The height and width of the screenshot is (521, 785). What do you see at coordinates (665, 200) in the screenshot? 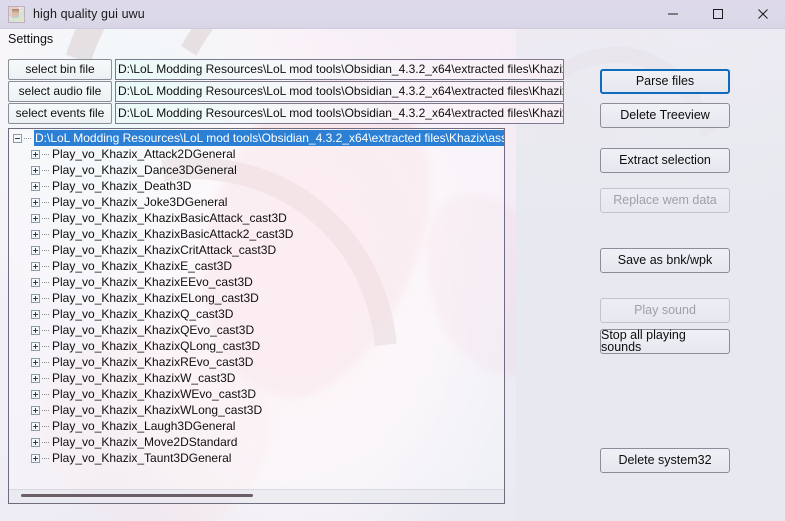
I see `replace-wem-data-button: Replace wem data` at bounding box center [665, 200].